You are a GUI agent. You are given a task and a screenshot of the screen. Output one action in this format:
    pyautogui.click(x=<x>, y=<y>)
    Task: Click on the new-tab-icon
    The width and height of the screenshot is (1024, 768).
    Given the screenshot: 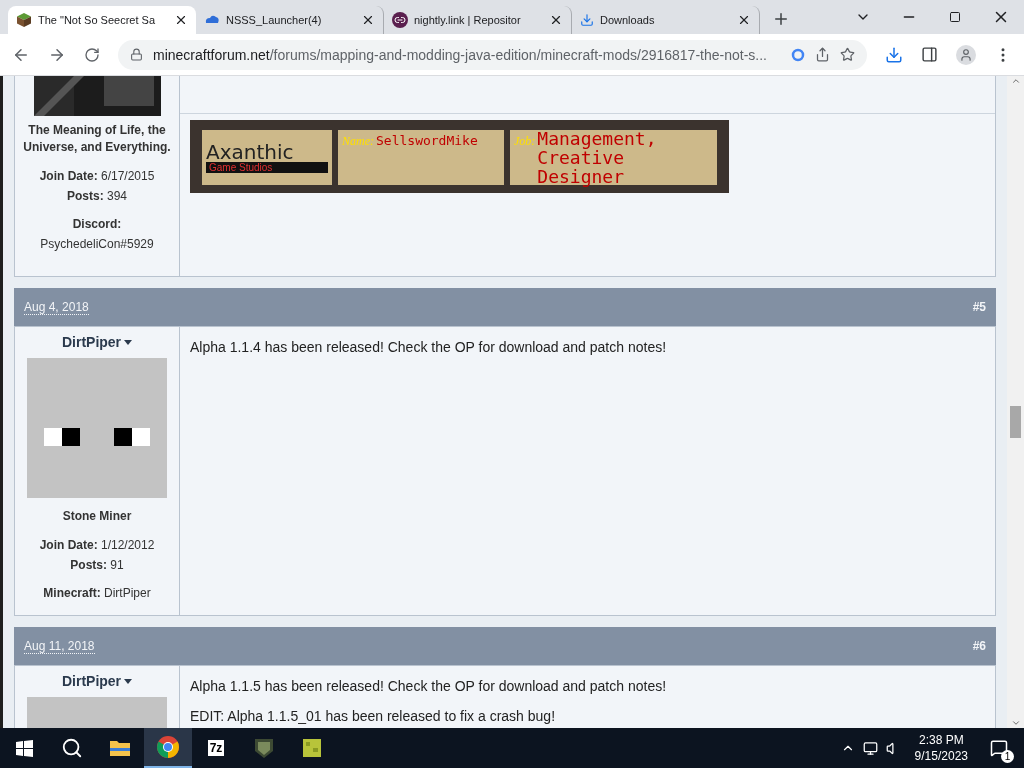 What is the action you would take?
    pyautogui.click(x=781, y=19)
    